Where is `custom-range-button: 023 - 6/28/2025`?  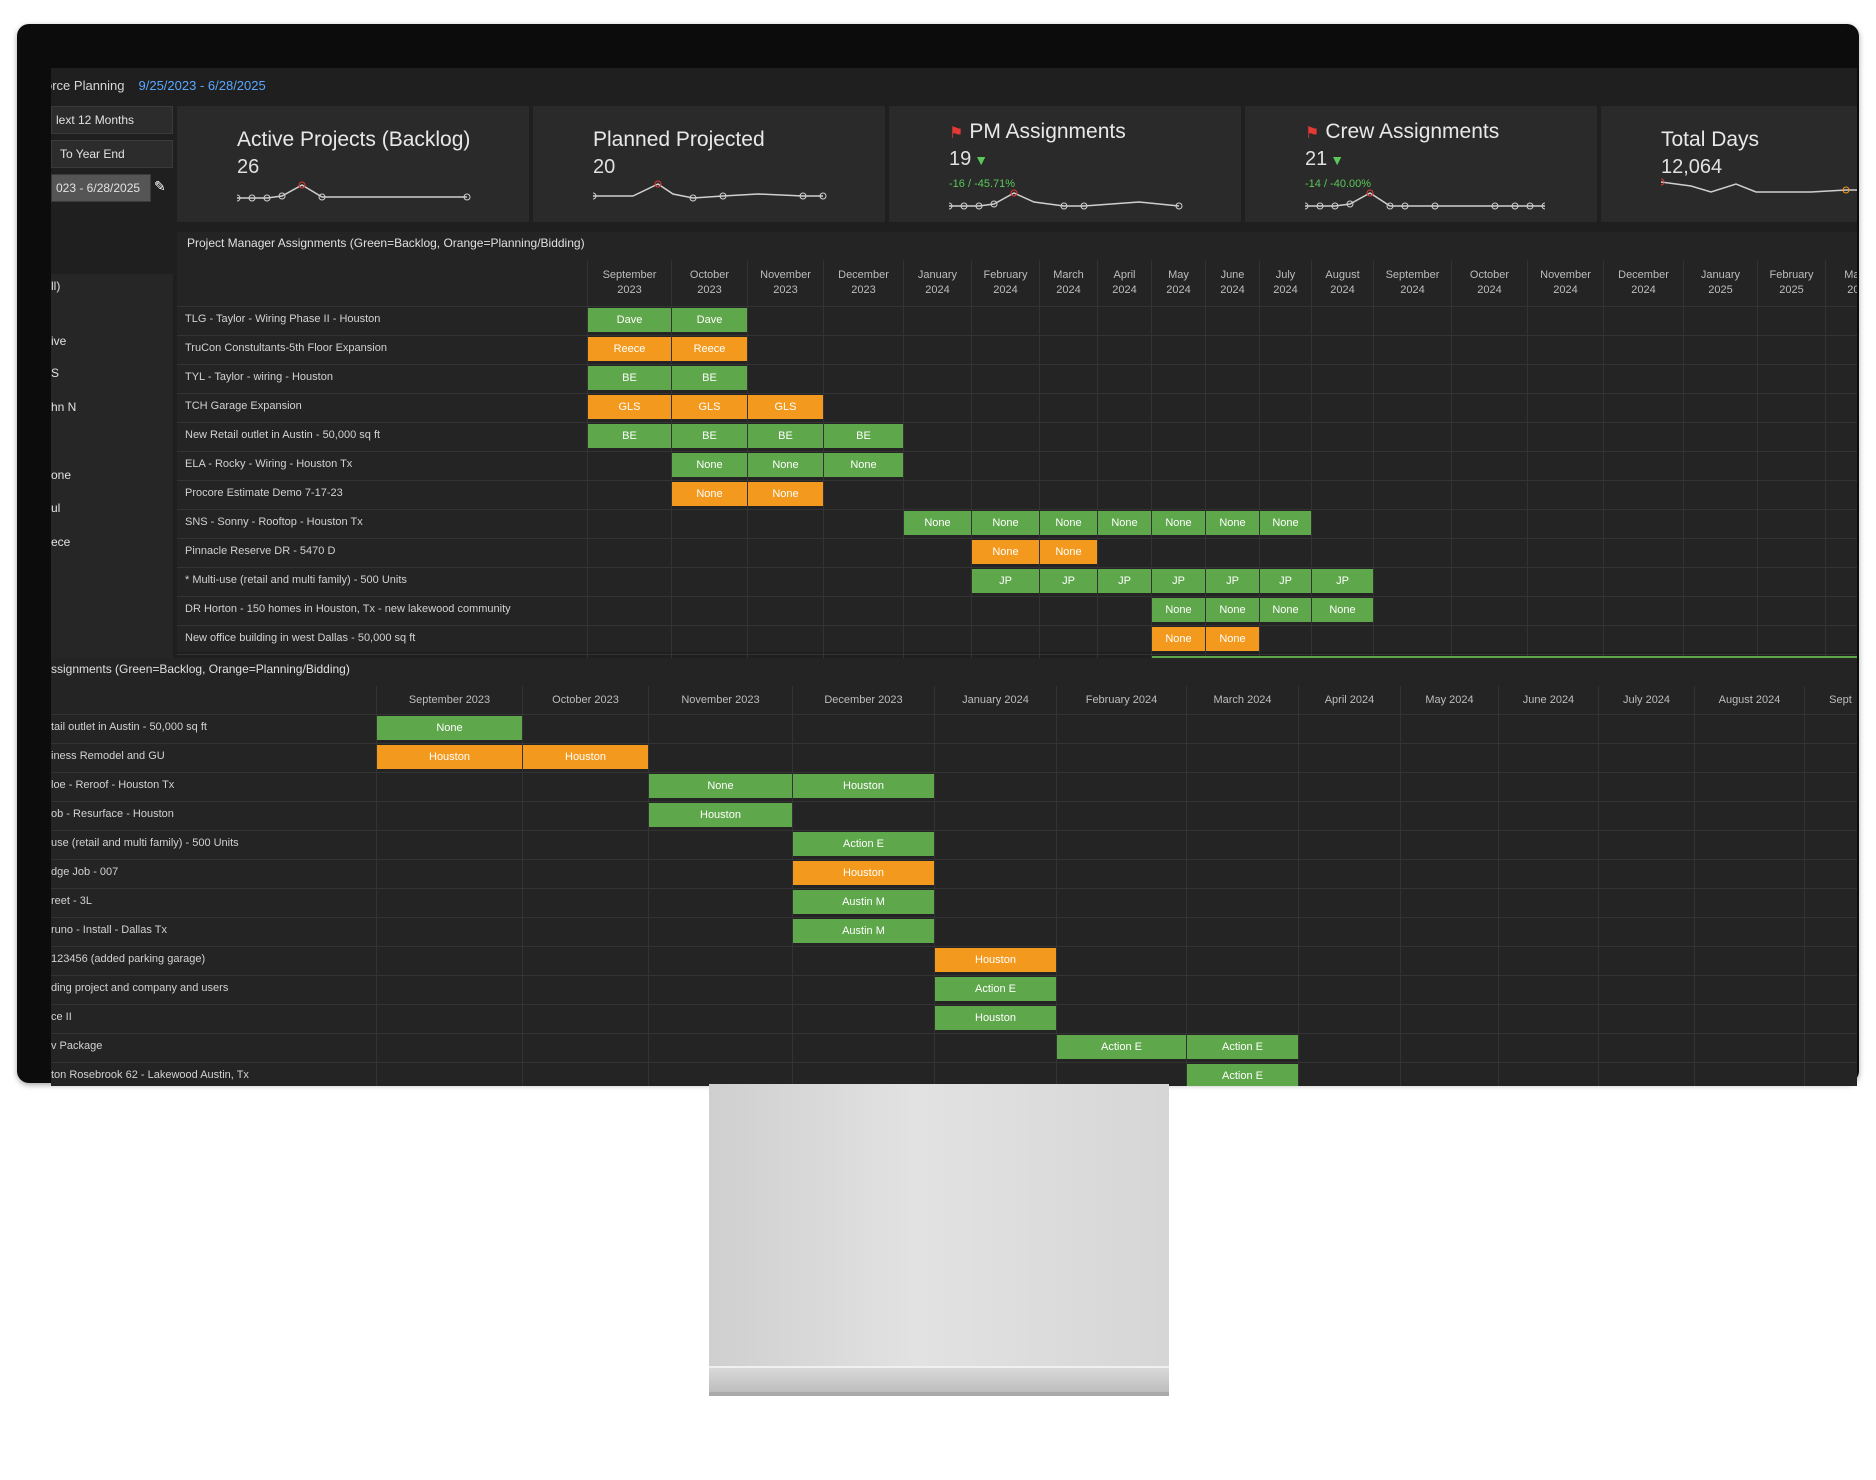 custom-range-button: 023 - 6/28/2025 is located at coordinates (101, 188).